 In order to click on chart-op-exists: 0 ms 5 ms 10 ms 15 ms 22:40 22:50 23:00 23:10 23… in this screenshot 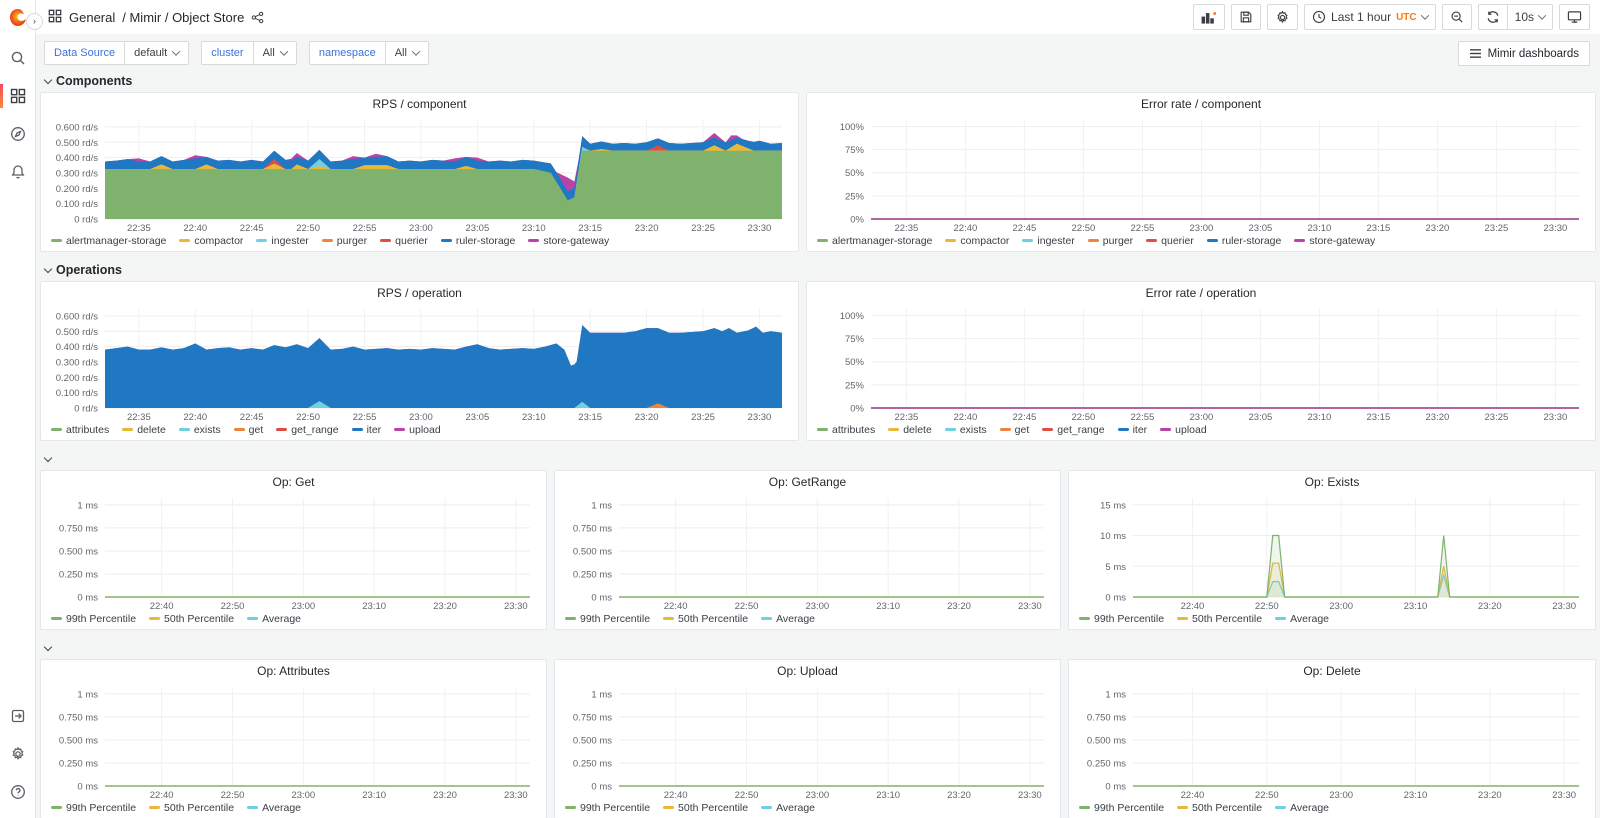, I will do `click(1332, 551)`.